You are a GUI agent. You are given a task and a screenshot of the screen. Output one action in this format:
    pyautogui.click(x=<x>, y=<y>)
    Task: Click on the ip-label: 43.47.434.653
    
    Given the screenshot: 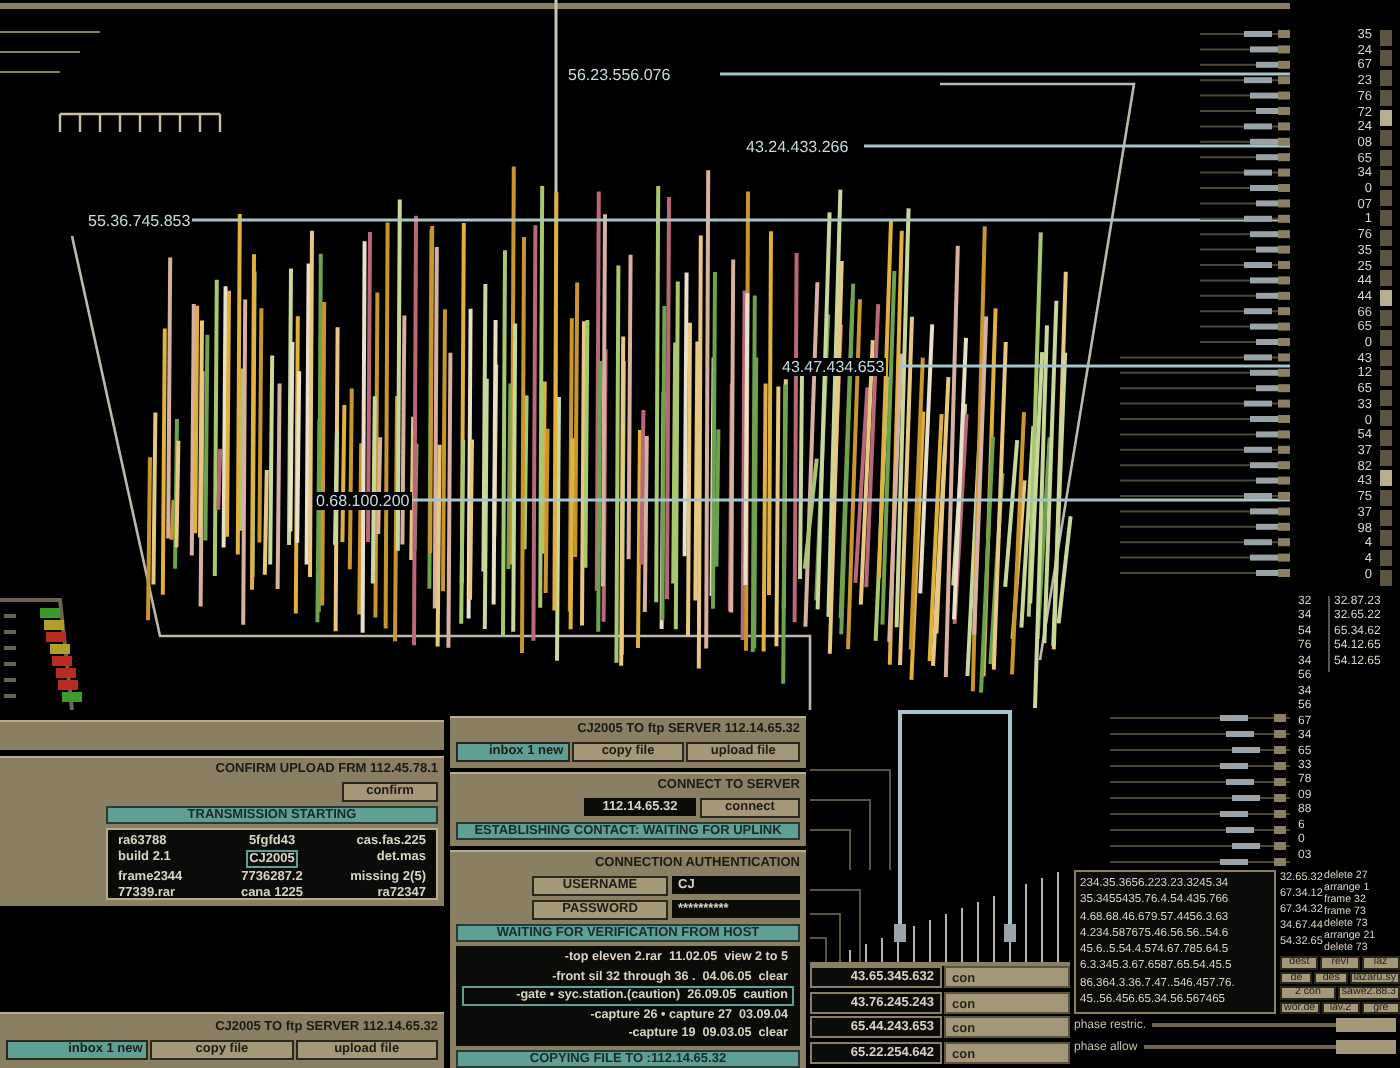 What is the action you would take?
    pyautogui.click(x=833, y=367)
    